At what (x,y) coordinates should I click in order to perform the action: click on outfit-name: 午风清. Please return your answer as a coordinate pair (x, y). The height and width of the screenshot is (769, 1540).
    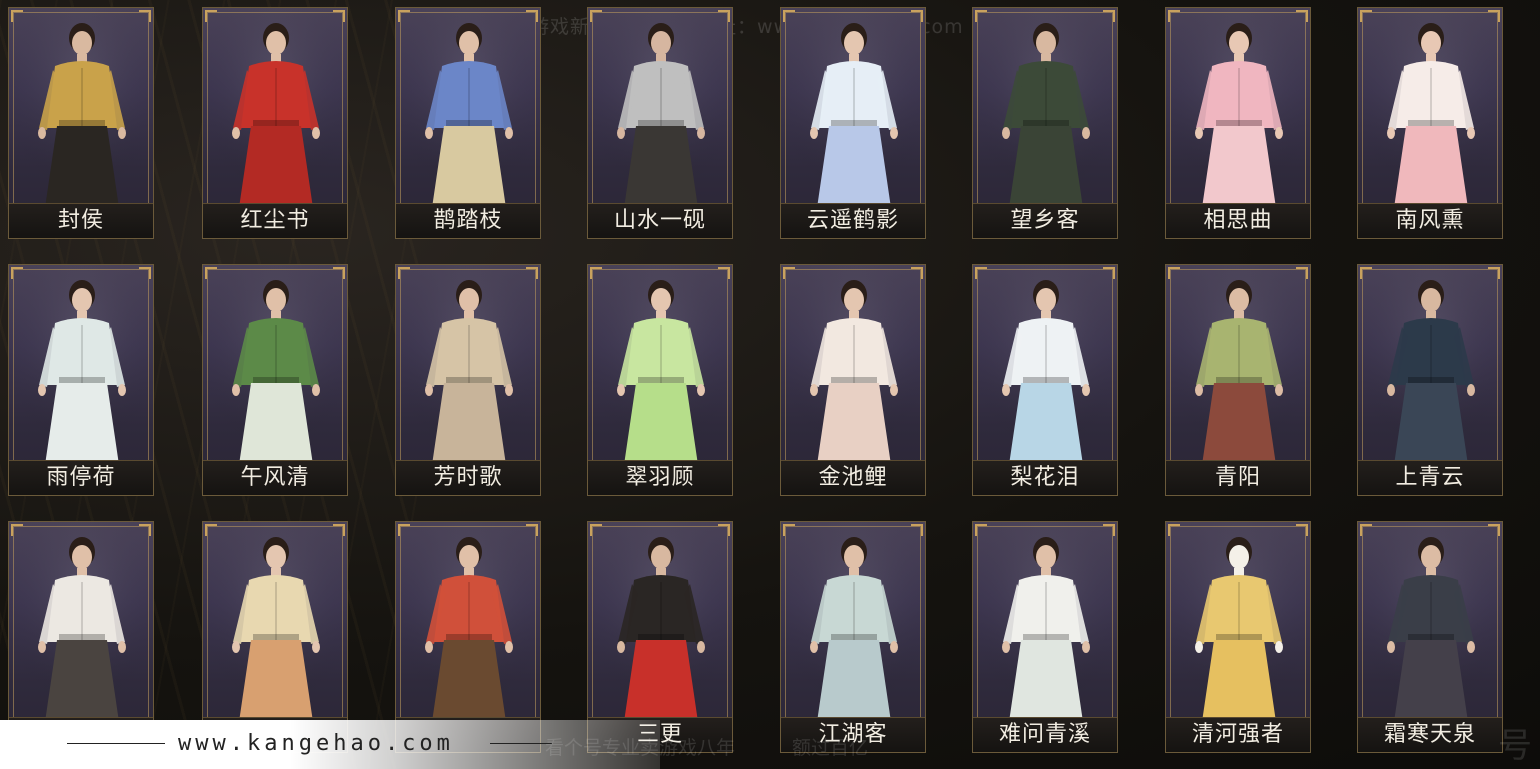
    Looking at the image, I should click on (275, 477).